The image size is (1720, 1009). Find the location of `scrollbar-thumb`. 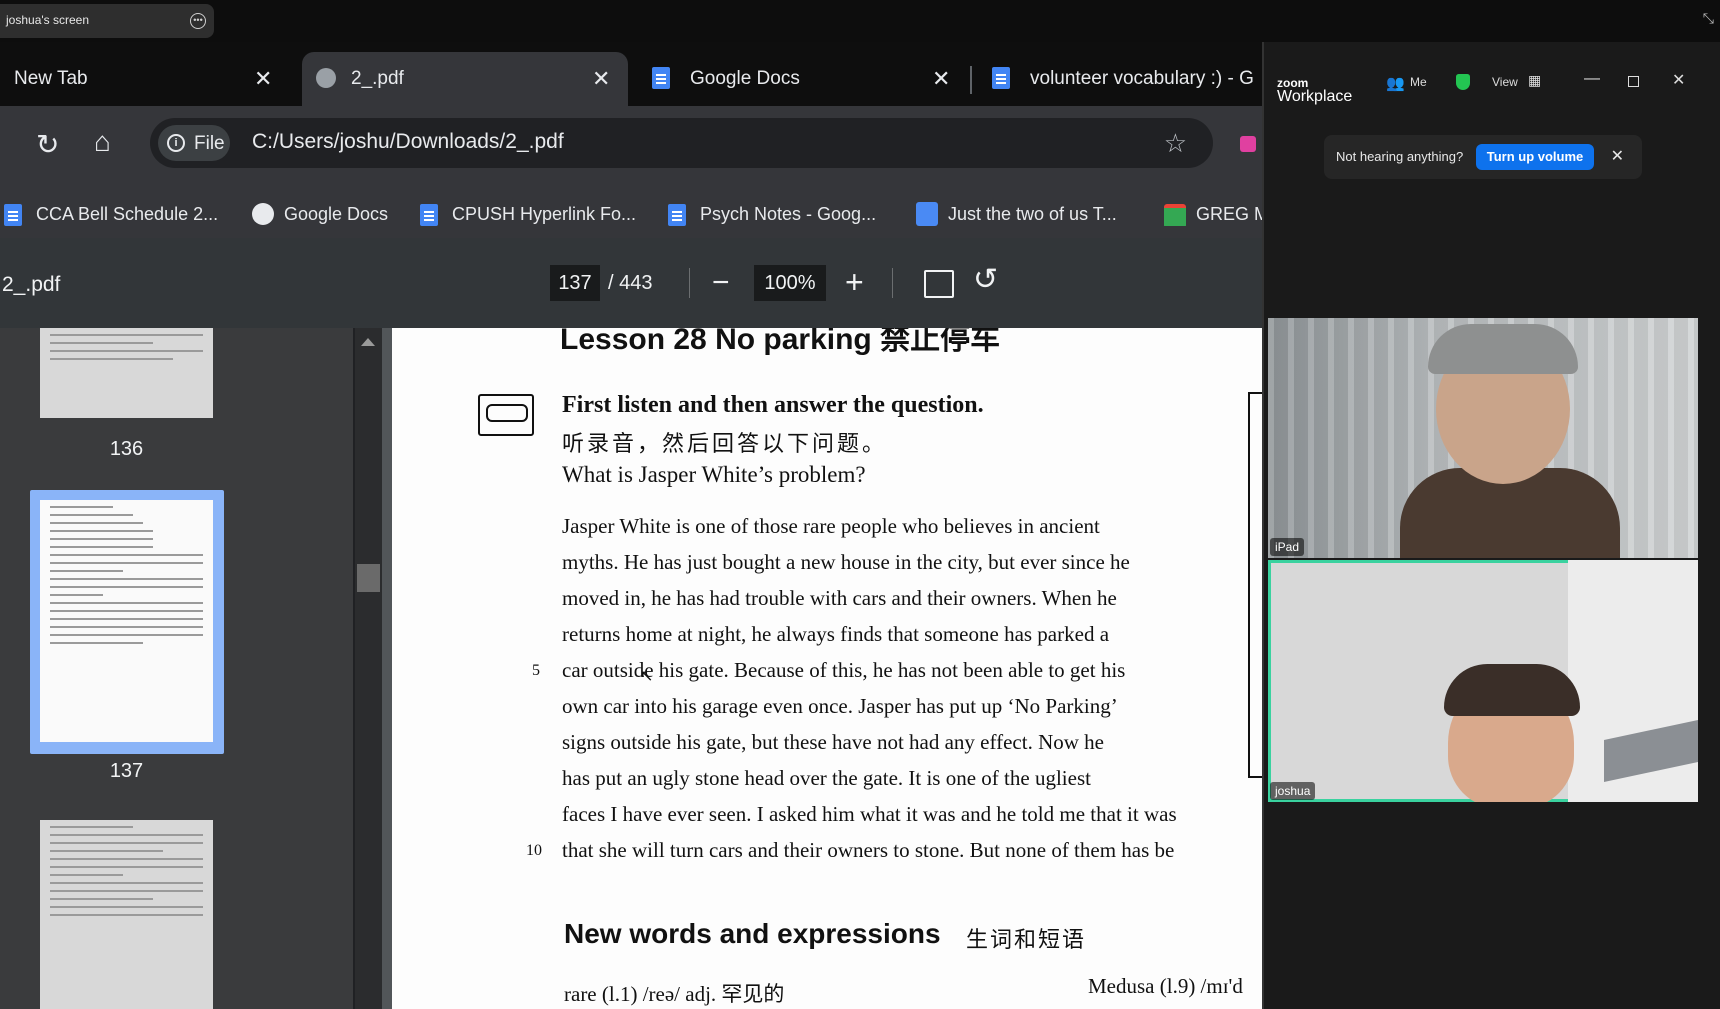

scrollbar-thumb is located at coordinates (368, 578).